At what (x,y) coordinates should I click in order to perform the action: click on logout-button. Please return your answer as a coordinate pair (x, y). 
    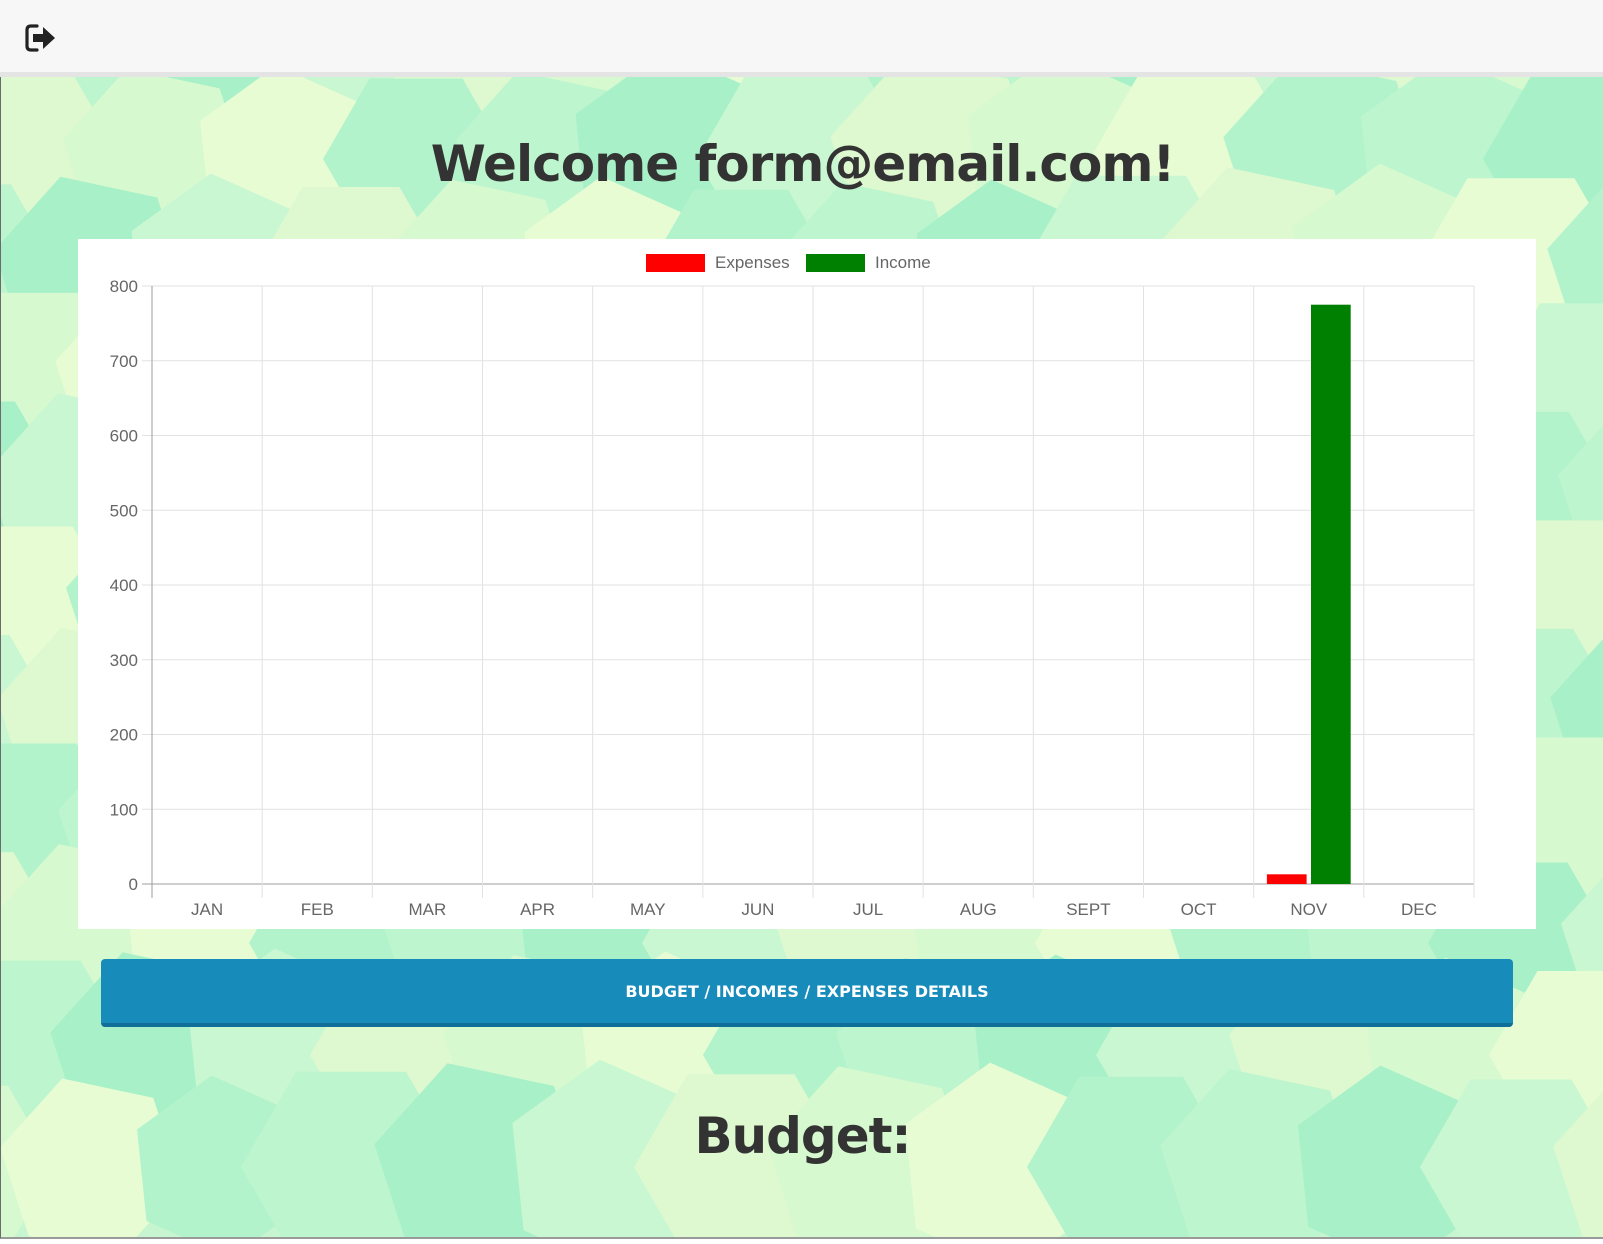
    Looking at the image, I should click on (40, 38).